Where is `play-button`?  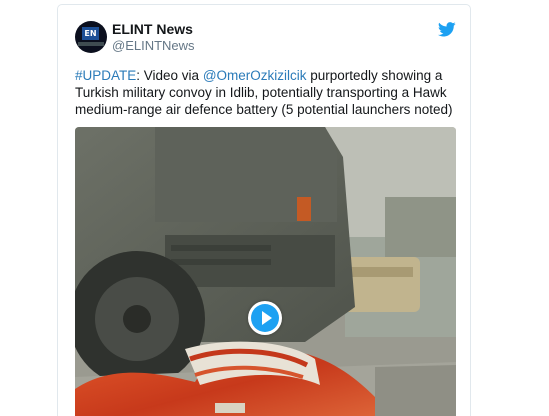 play-button is located at coordinates (265, 318).